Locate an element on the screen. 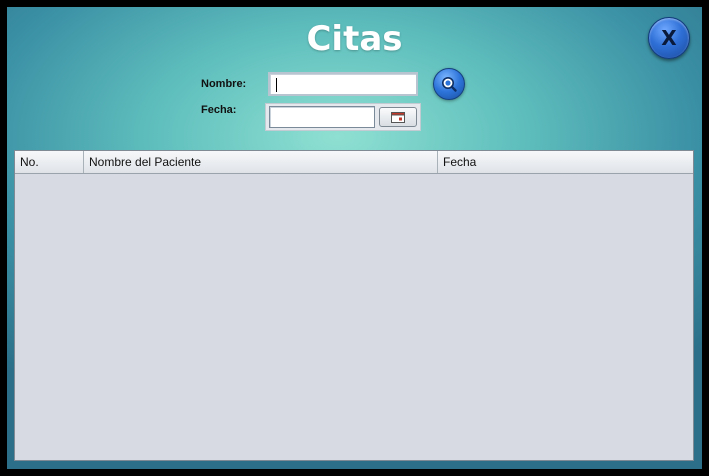  page-title: Citas is located at coordinates (354, 39).